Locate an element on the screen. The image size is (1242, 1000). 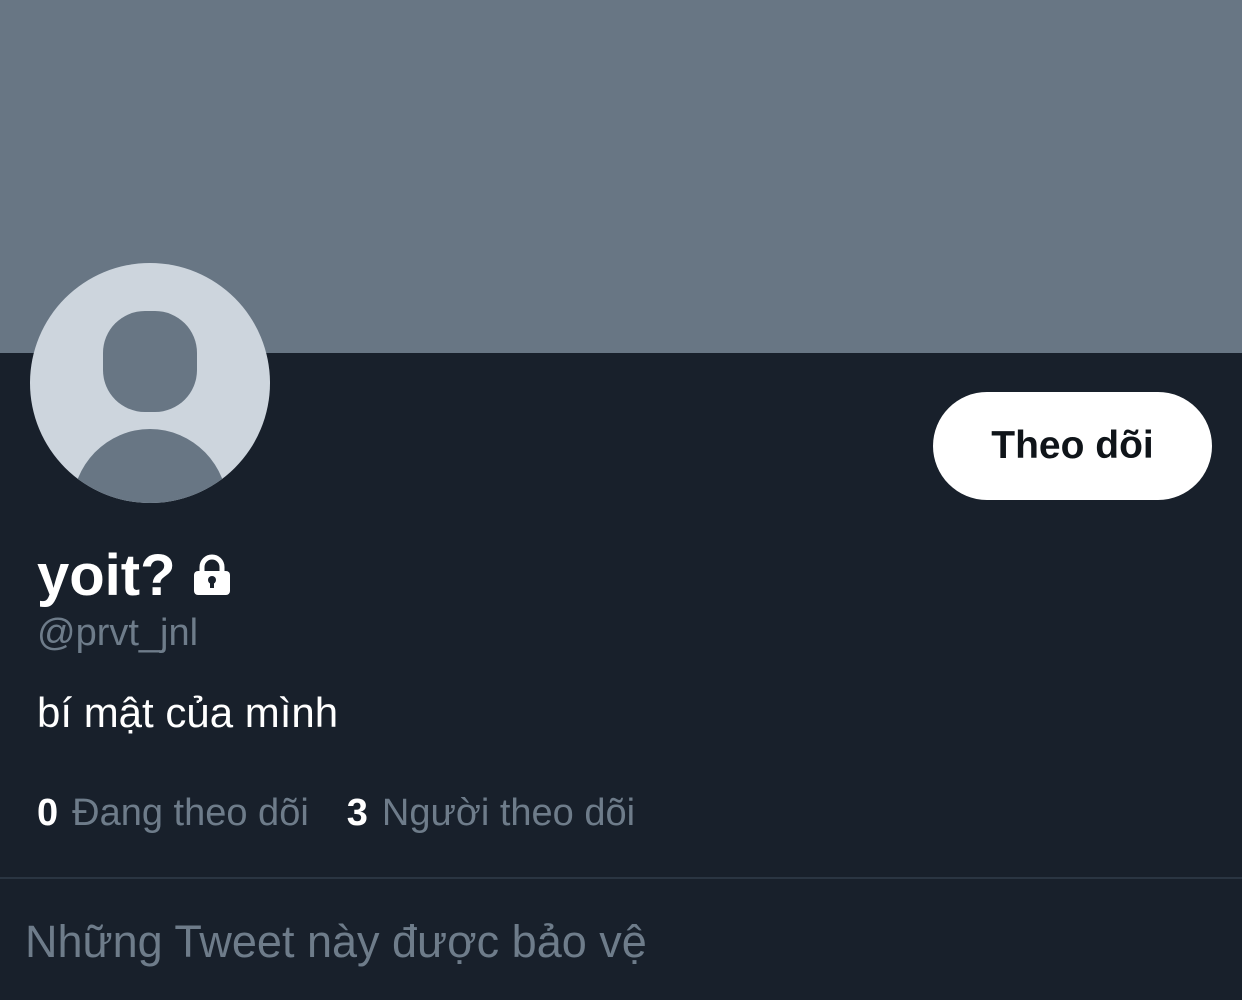
profile-stats: 0 Đang theo dõi 3 Người theo dõi is located at coordinates (336, 814).